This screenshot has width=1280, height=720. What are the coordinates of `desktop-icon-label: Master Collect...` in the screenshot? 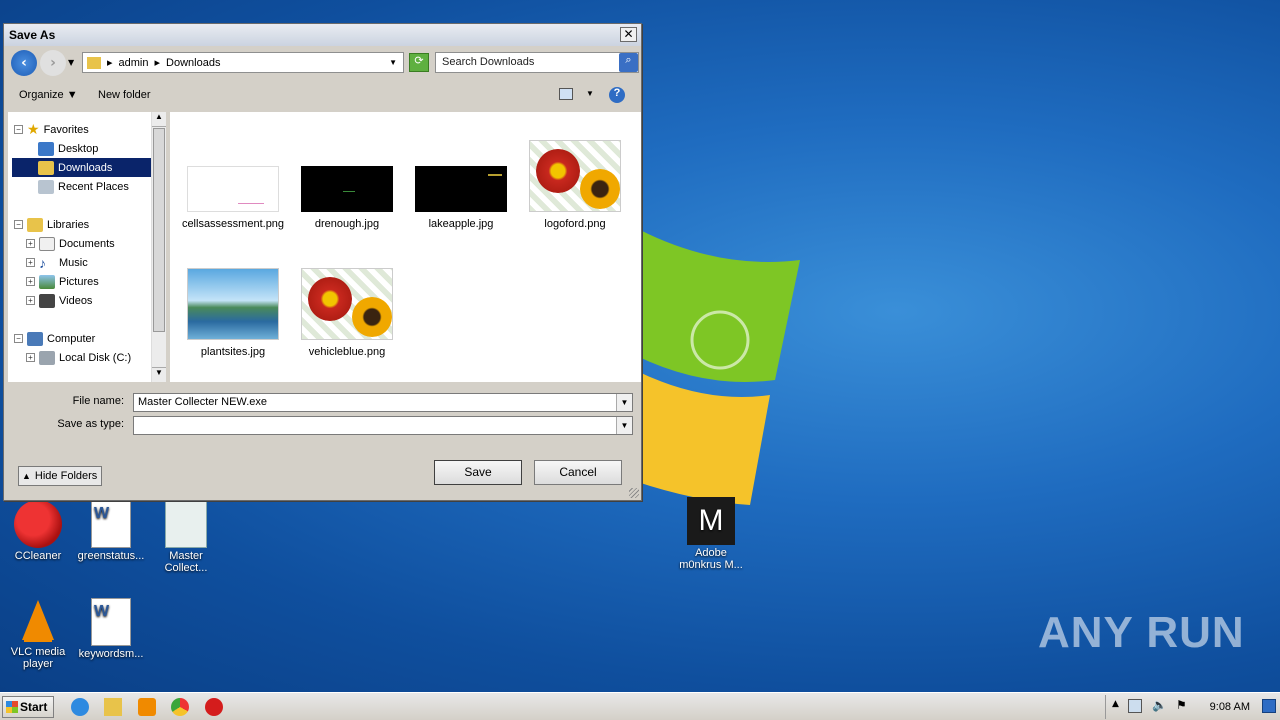 It's located at (186, 562).